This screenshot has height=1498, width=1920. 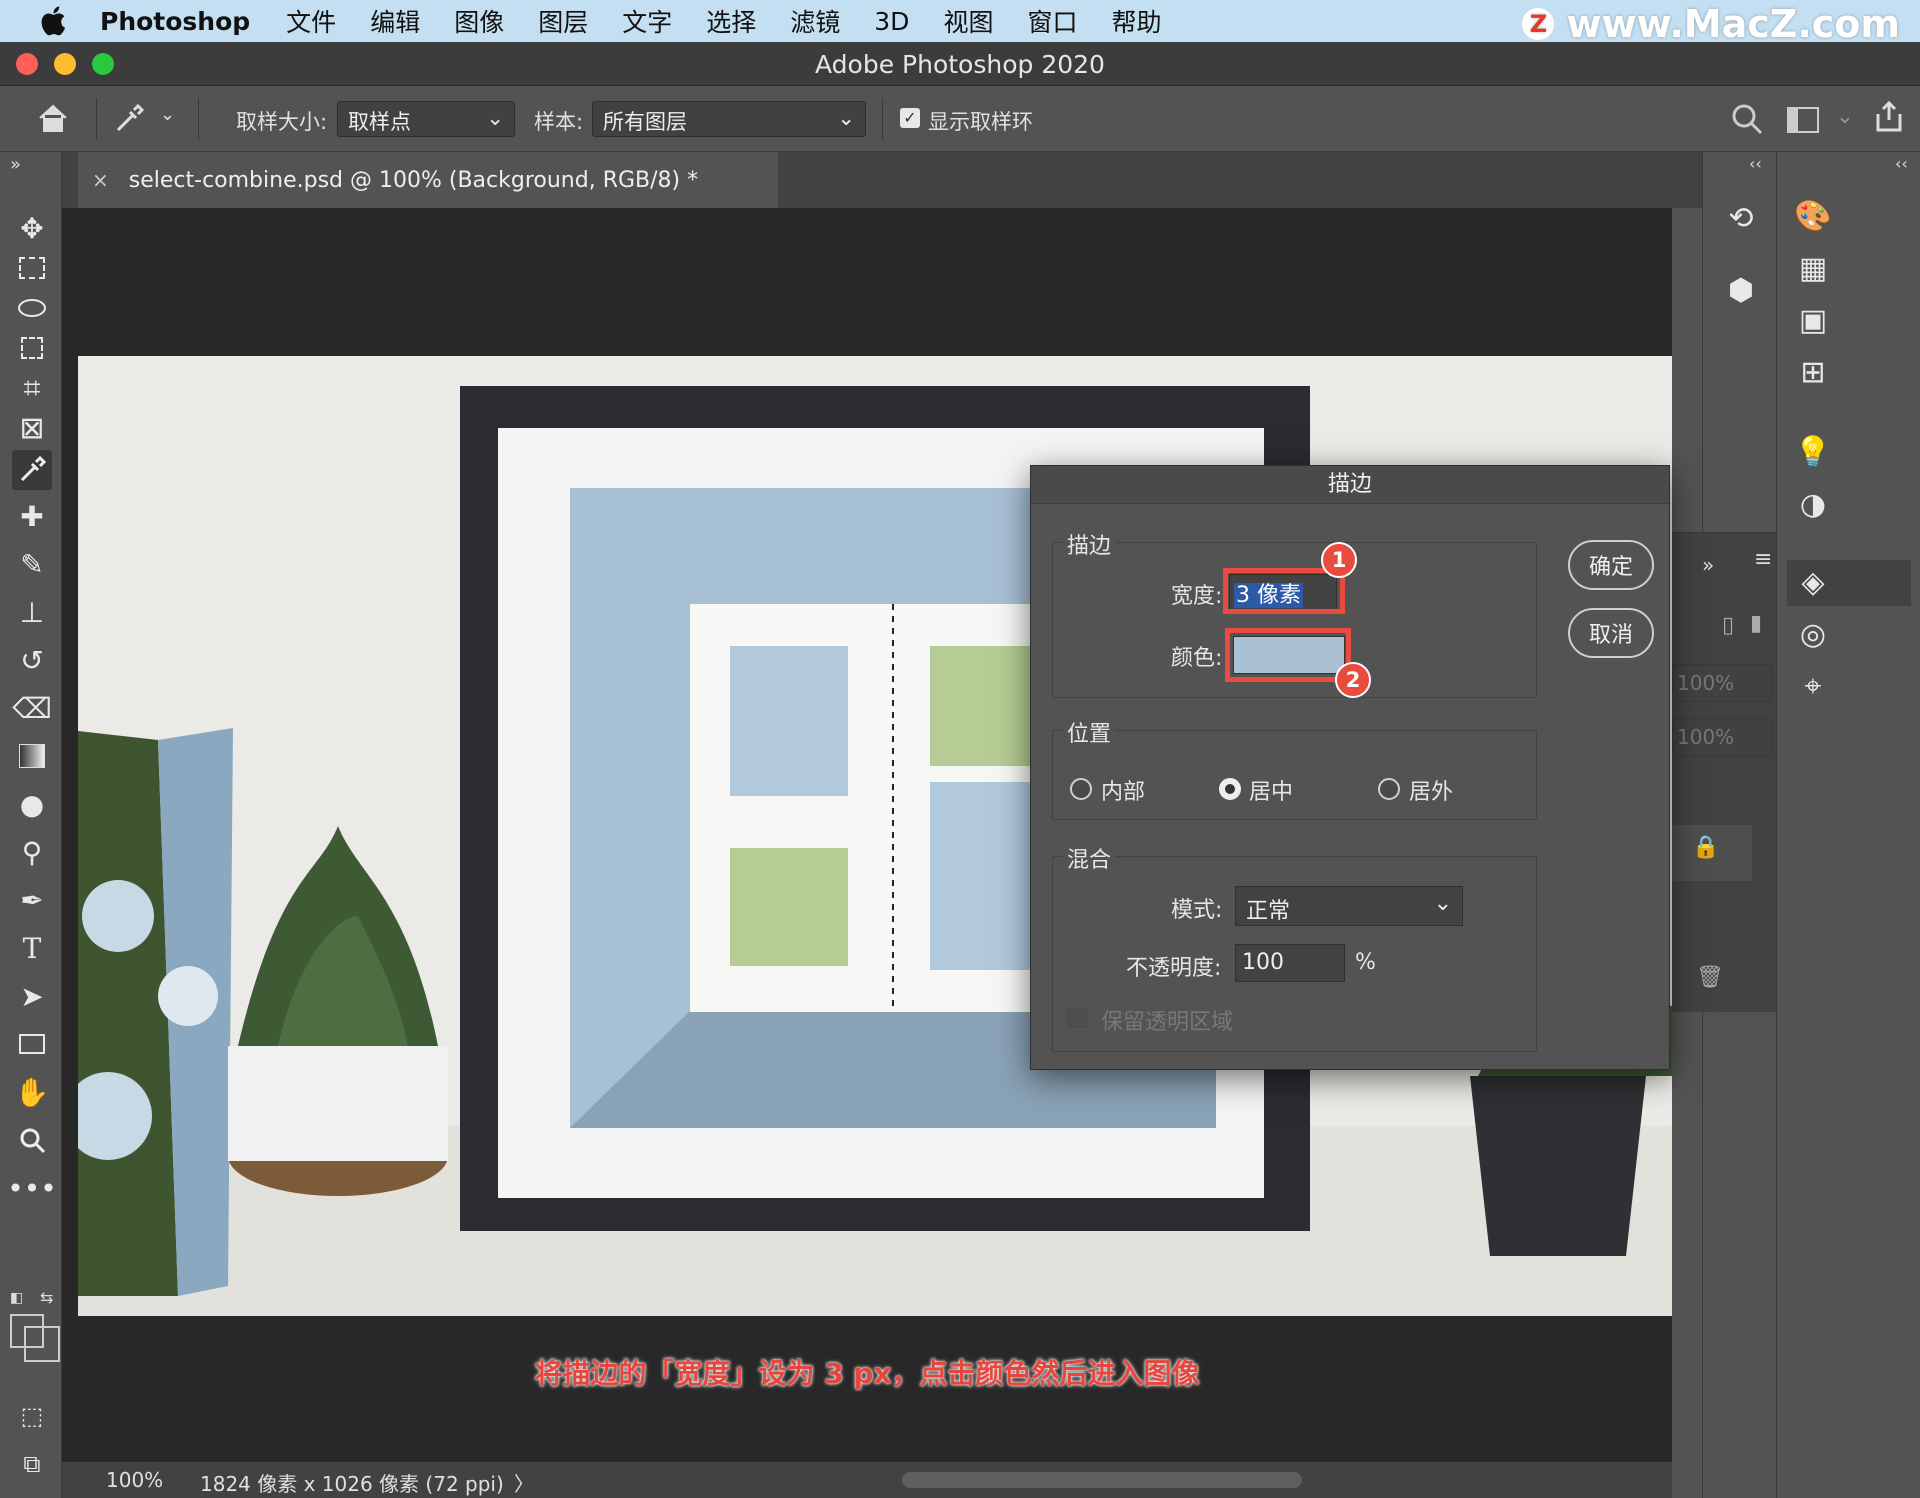 I want to click on menu-image: 图像, so click(x=479, y=21).